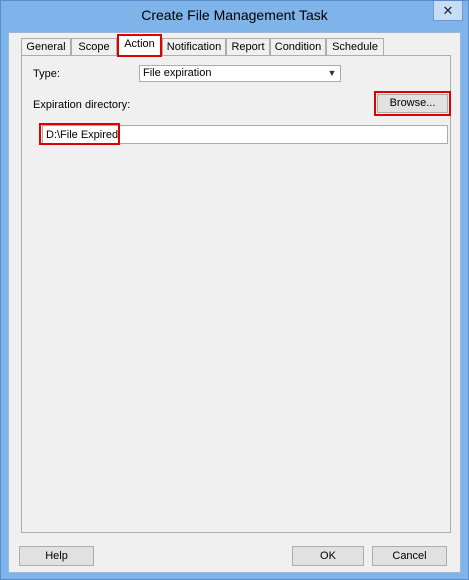 This screenshot has width=469, height=580. I want to click on tab-condition: Condition, so click(298, 46).